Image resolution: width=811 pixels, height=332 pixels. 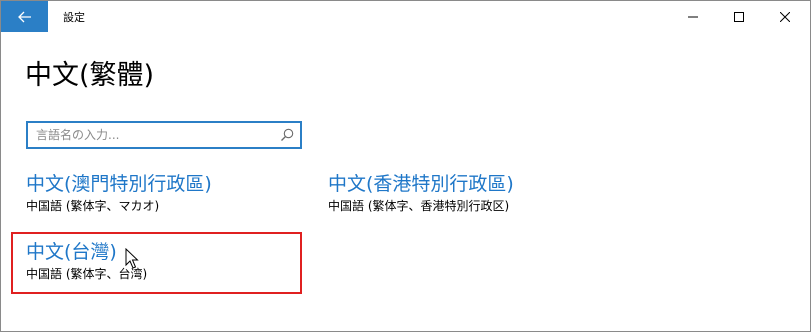 I want to click on minimize-icon, so click(x=693, y=16).